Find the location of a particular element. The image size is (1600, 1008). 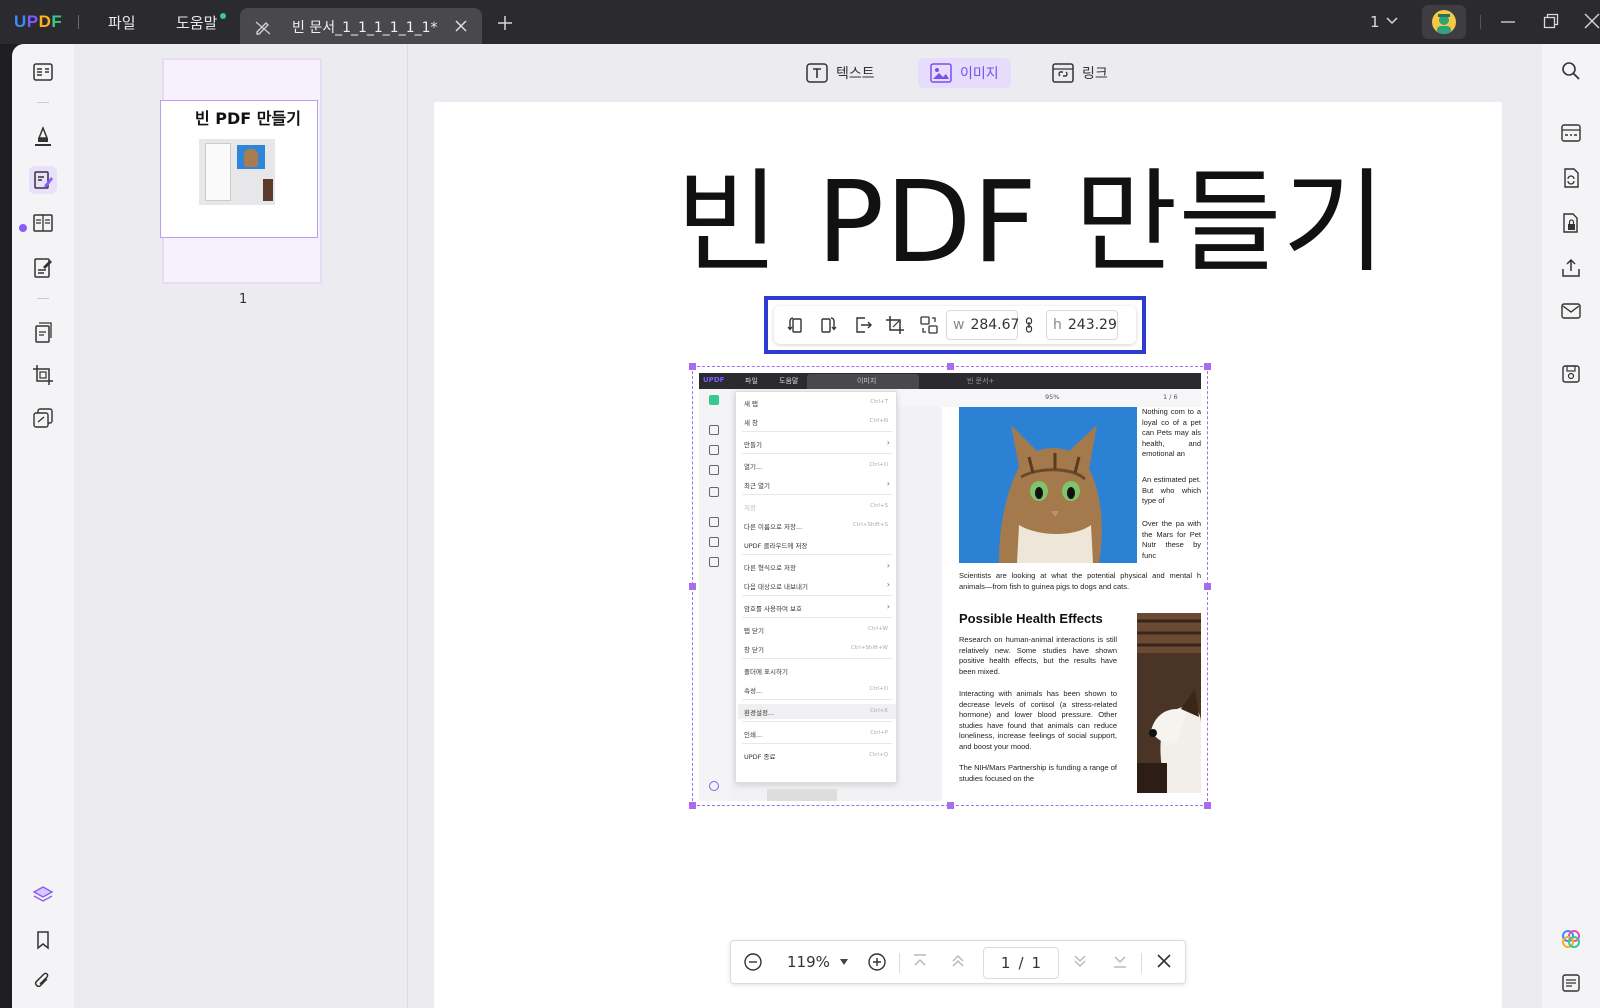

share-icon is located at coordinates (1571, 268).